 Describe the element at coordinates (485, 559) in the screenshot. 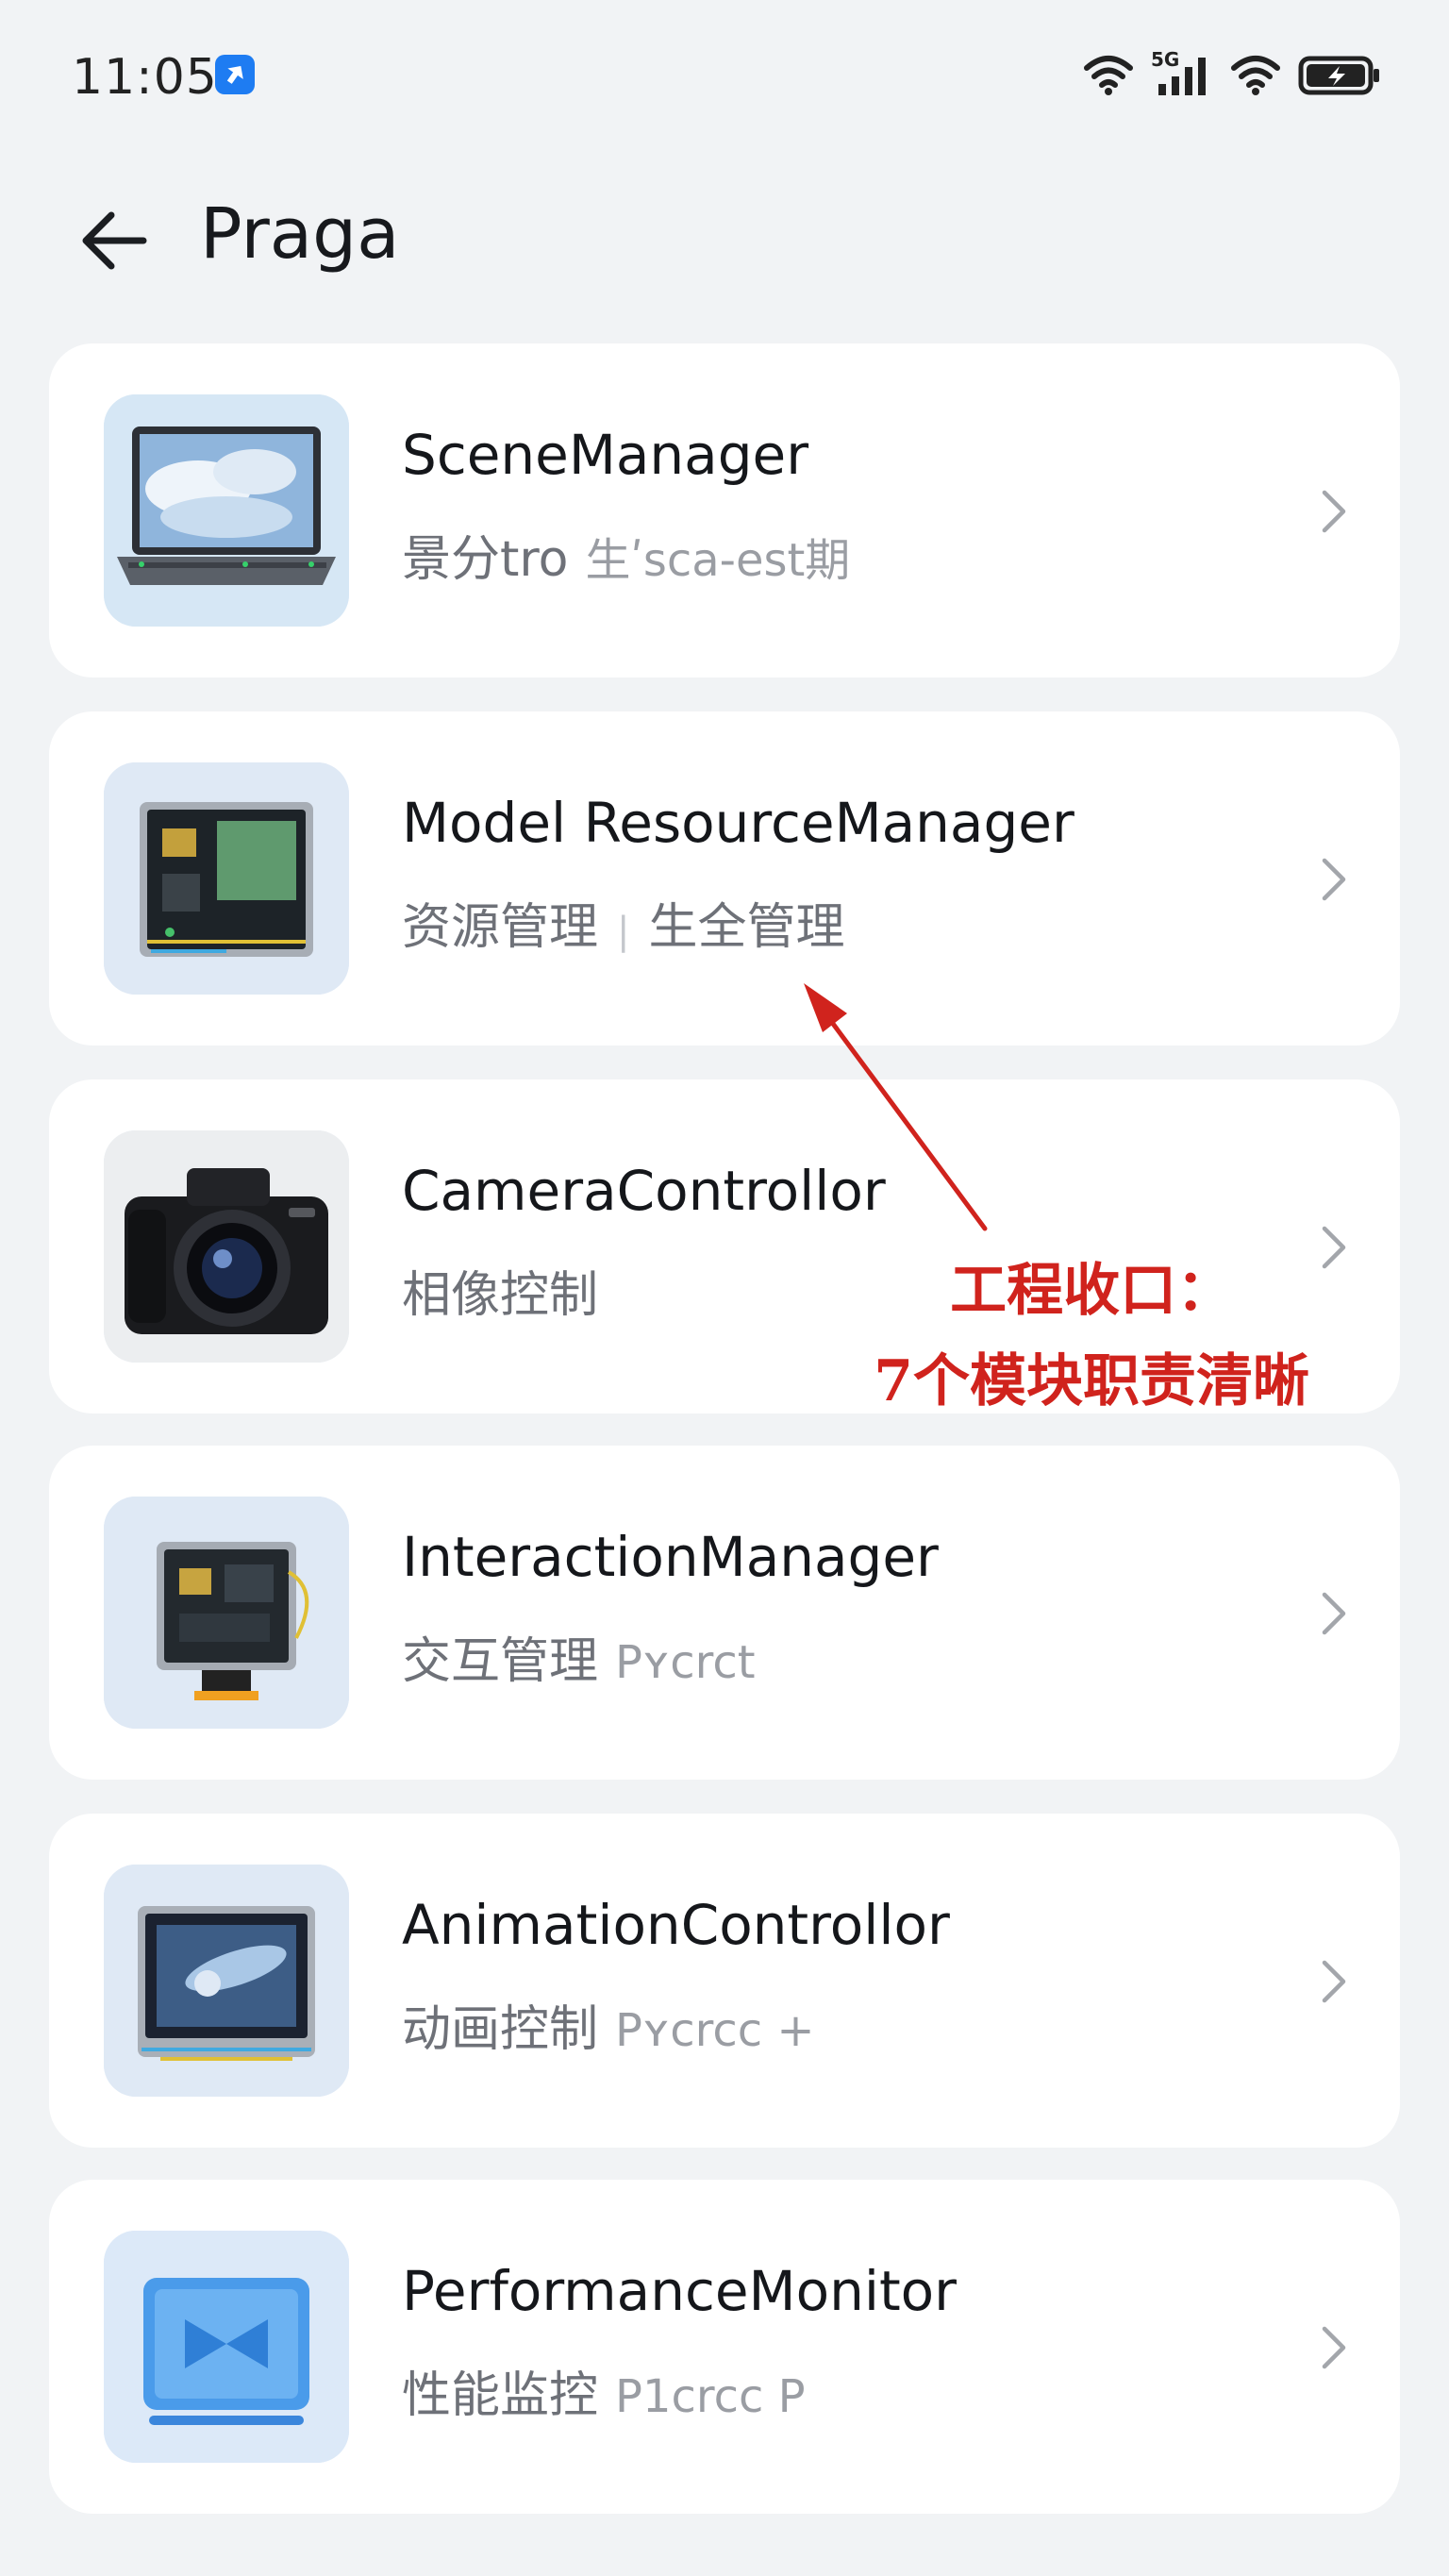

I see `module-description: 景分tro` at that location.